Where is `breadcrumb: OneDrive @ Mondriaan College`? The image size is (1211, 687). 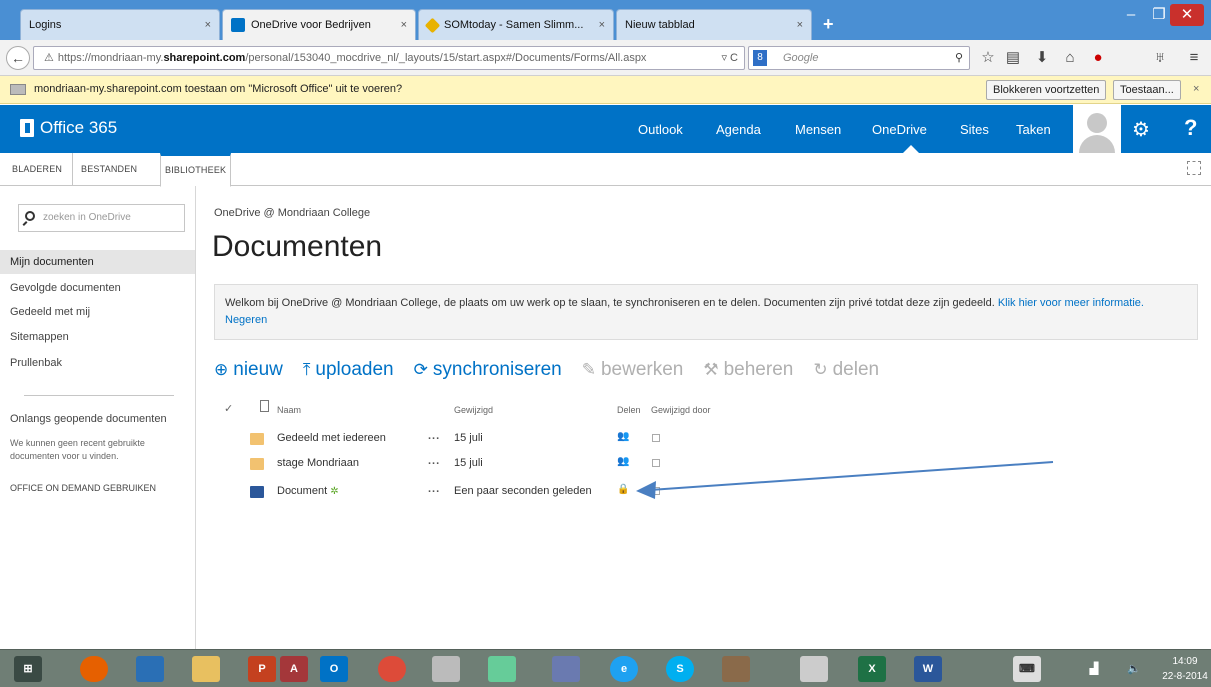
breadcrumb: OneDrive @ Mondriaan College is located at coordinates (292, 213).